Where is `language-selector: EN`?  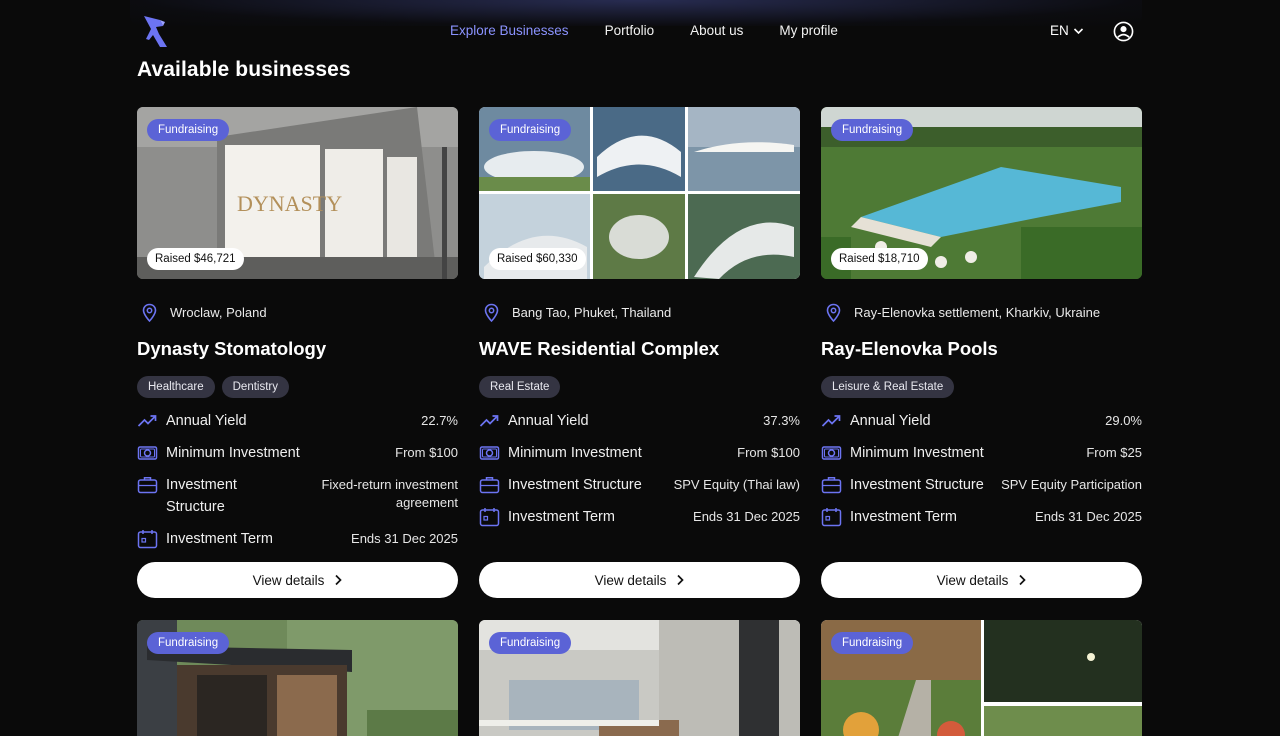 language-selector: EN is located at coordinates (1067, 30).